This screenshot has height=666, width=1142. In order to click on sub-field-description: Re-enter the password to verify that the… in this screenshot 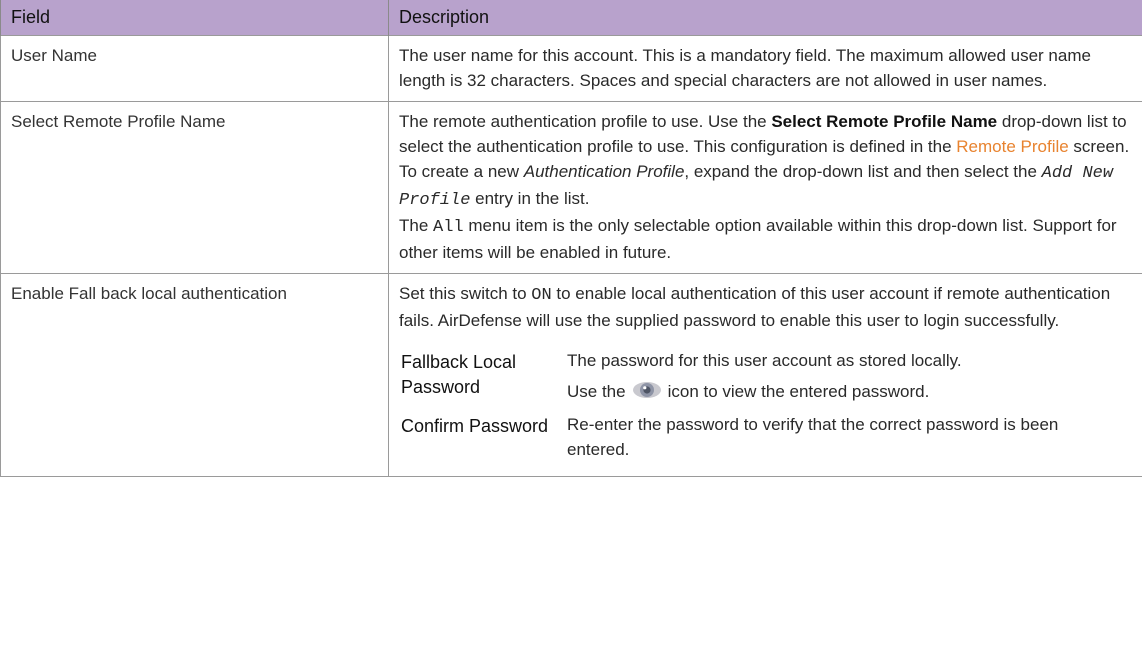, I will do `click(813, 437)`.